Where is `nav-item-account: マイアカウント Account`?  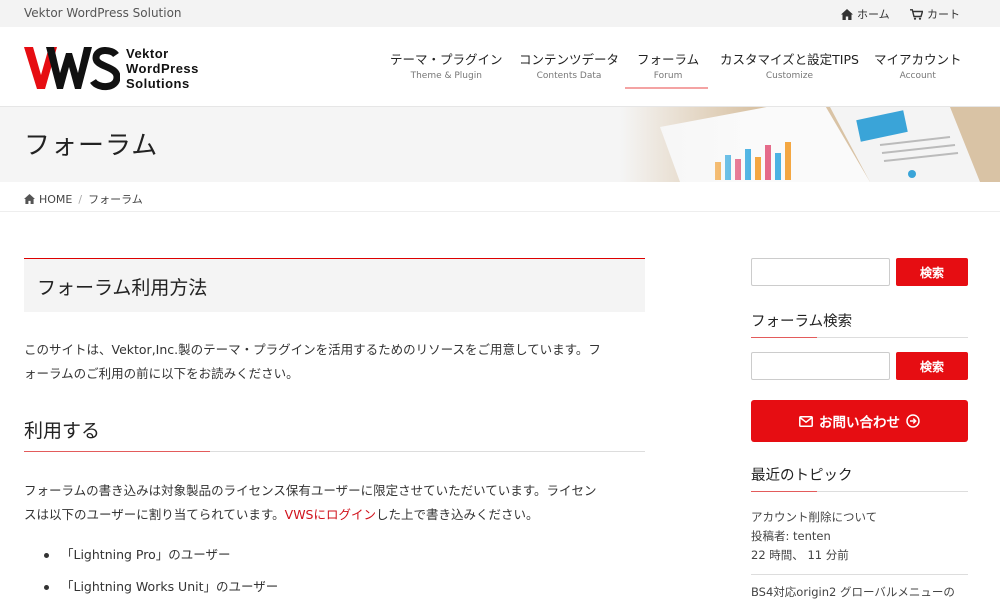
nav-item-account: マイアカウント Account is located at coordinates (918, 65).